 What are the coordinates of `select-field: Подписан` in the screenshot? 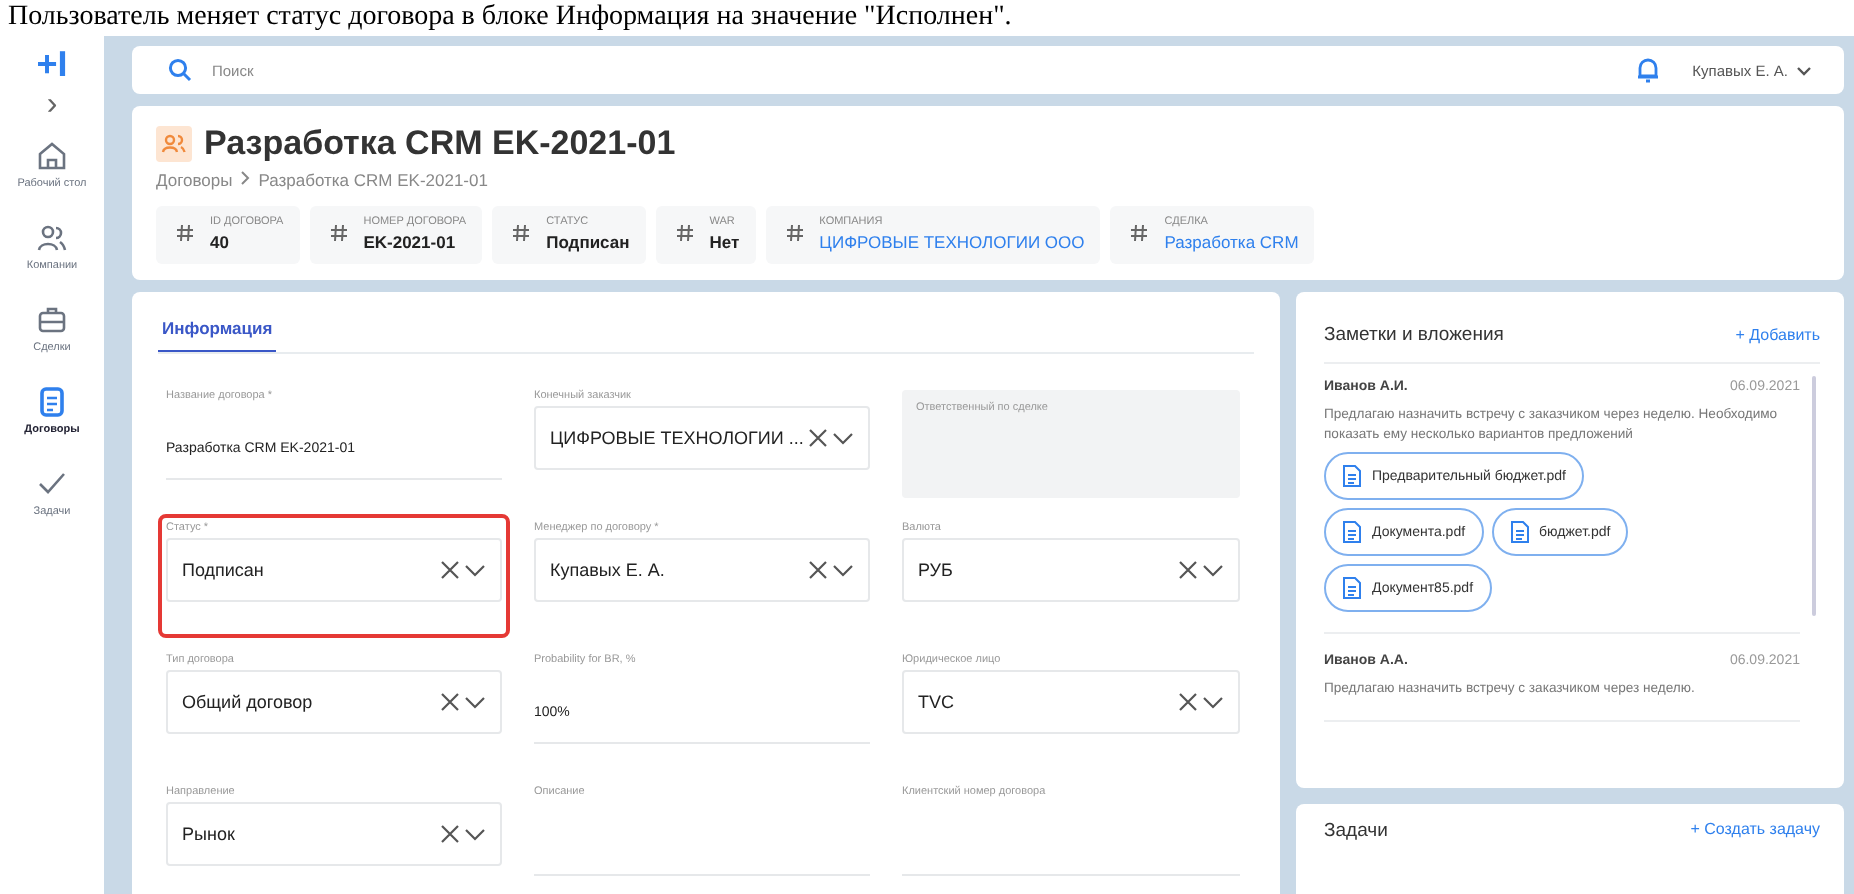 It's located at (334, 570).